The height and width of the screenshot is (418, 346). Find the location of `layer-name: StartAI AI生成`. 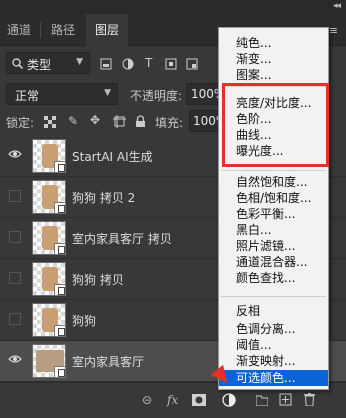

layer-name: StartAI AI生成 is located at coordinates (112, 157).